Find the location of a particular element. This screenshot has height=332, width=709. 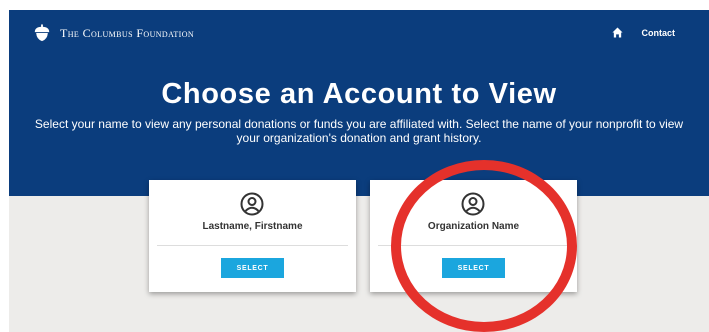

account-card-organization: Organization Name SELECT is located at coordinates (473, 236).